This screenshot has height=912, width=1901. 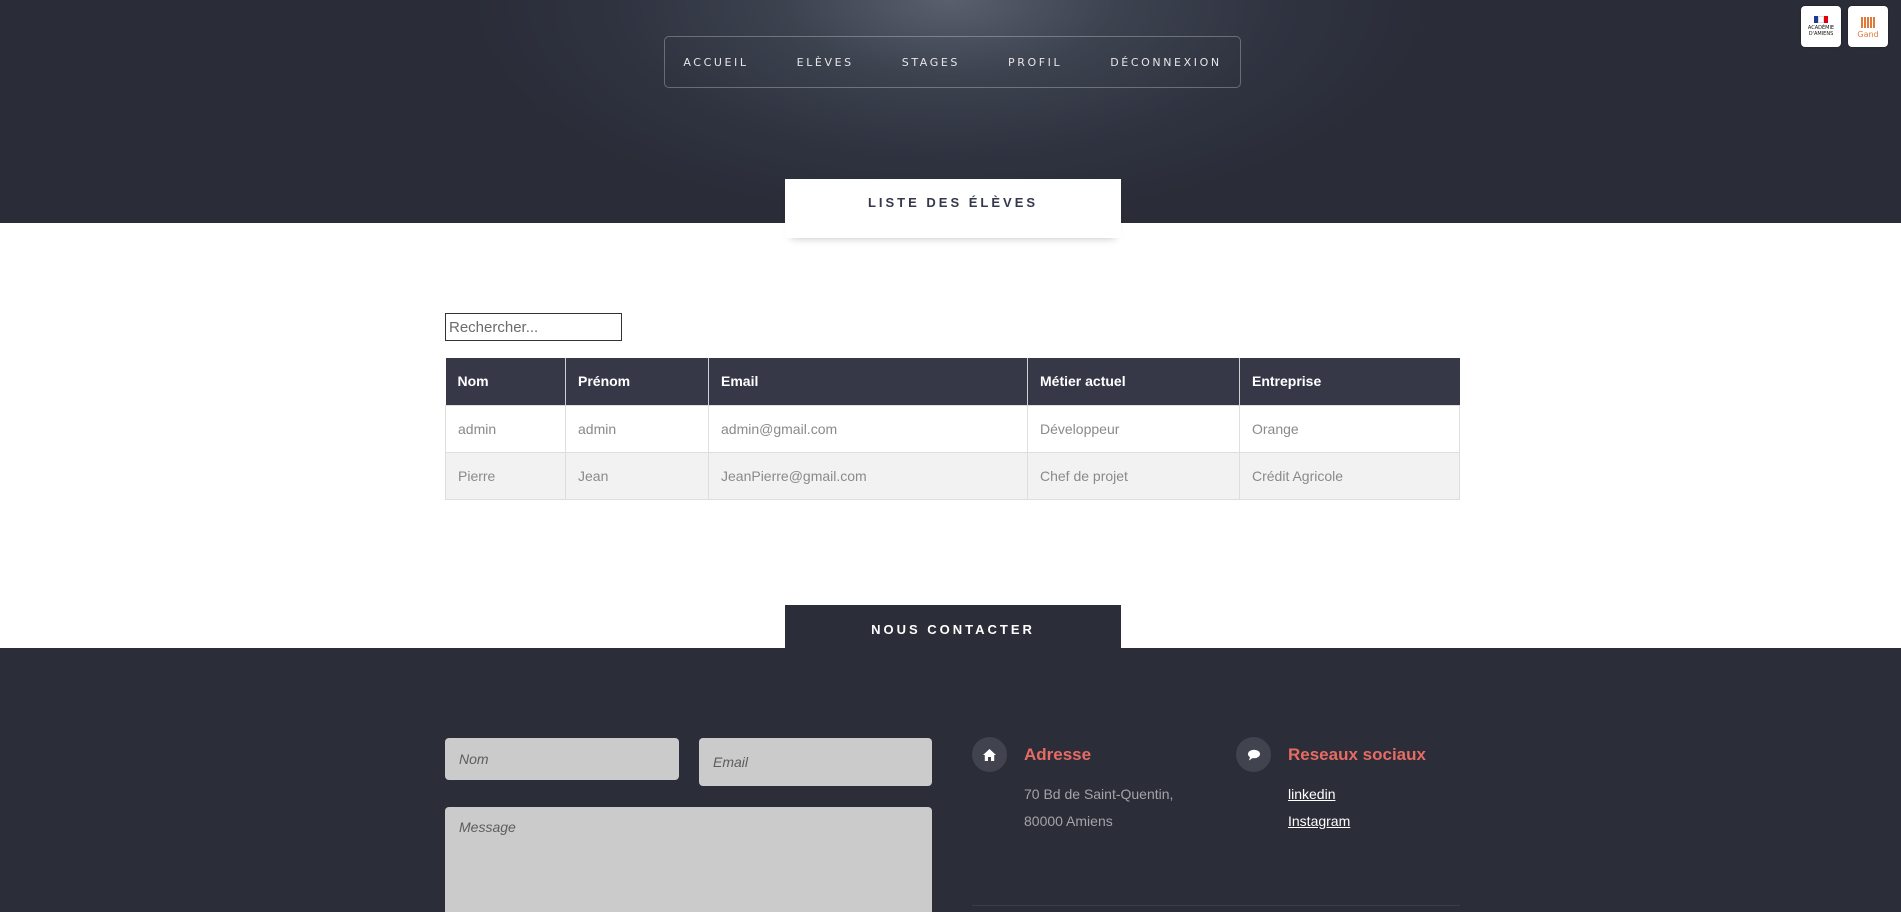 I want to click on page-title-tab: LISTE DES ÉLÈVES, so click(x=953, y=208).